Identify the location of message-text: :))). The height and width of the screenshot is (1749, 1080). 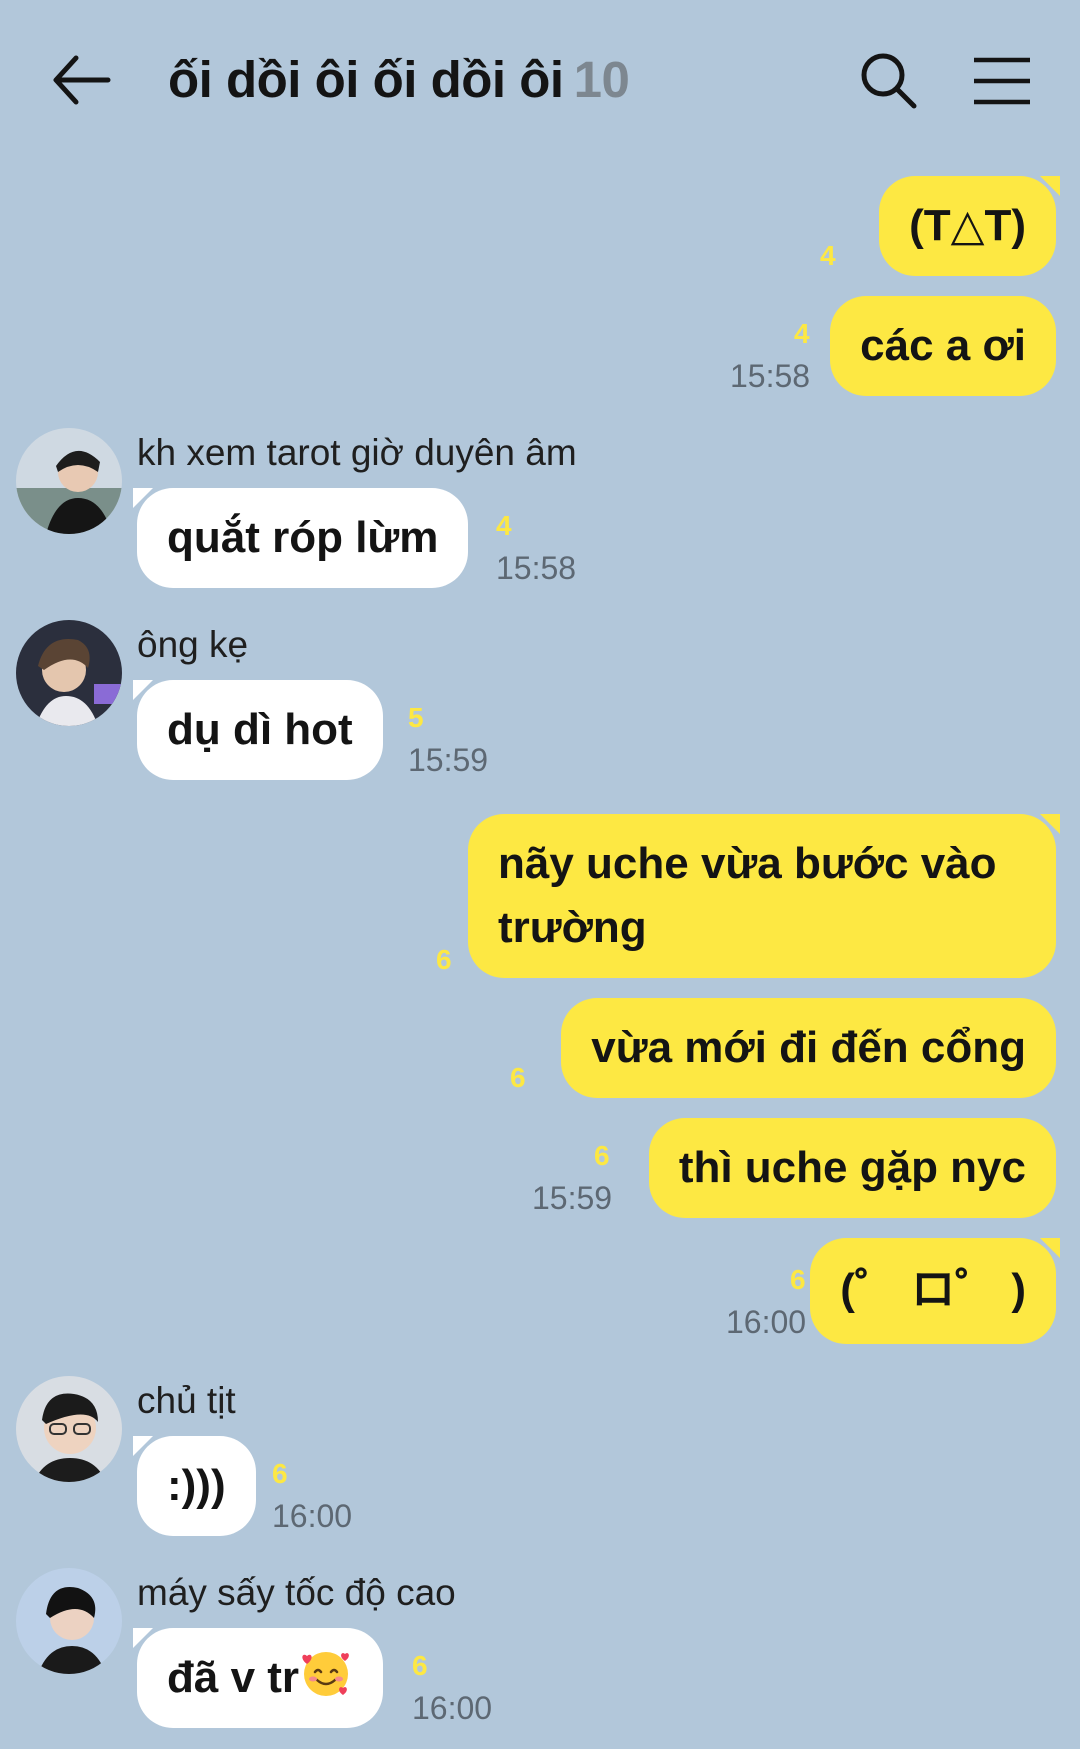
(196, 1485).